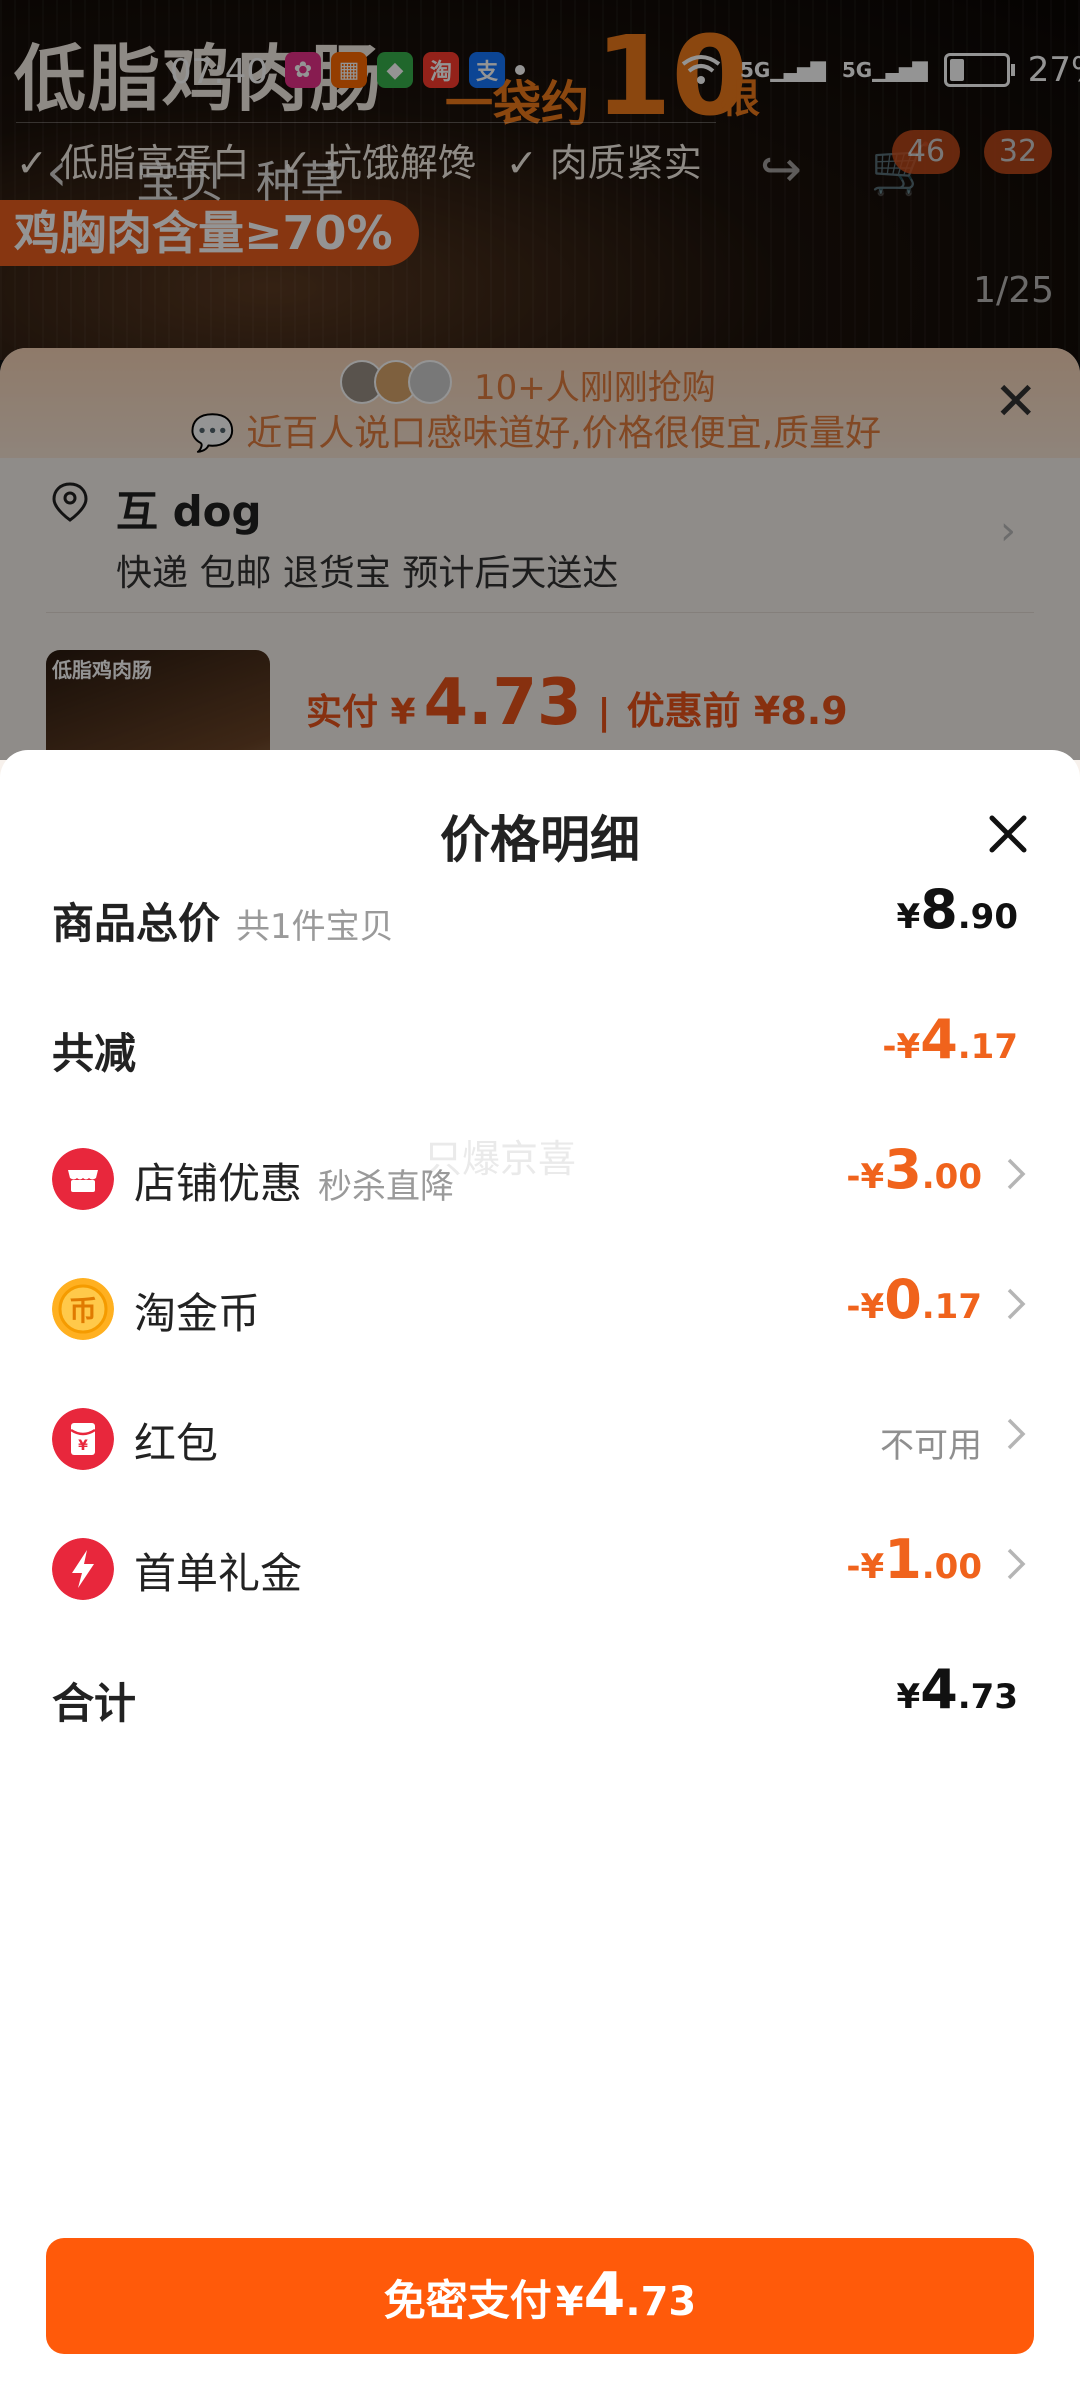  Describe the element at coordinates (218, 1573) in the screenshot. I see `row-label: 首单礼金` at that location.